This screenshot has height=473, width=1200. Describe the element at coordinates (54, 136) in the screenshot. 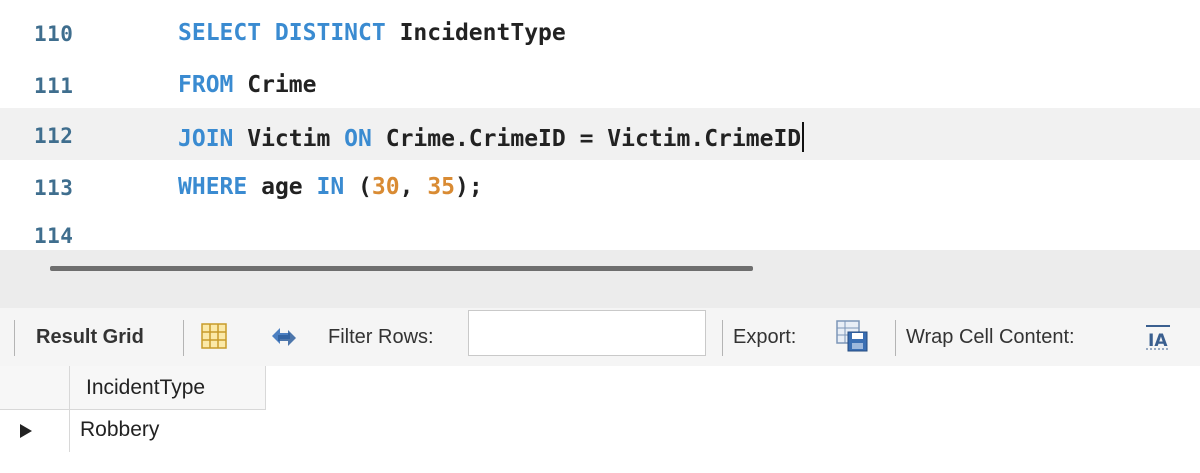

I see `line-number: 112` at that location.